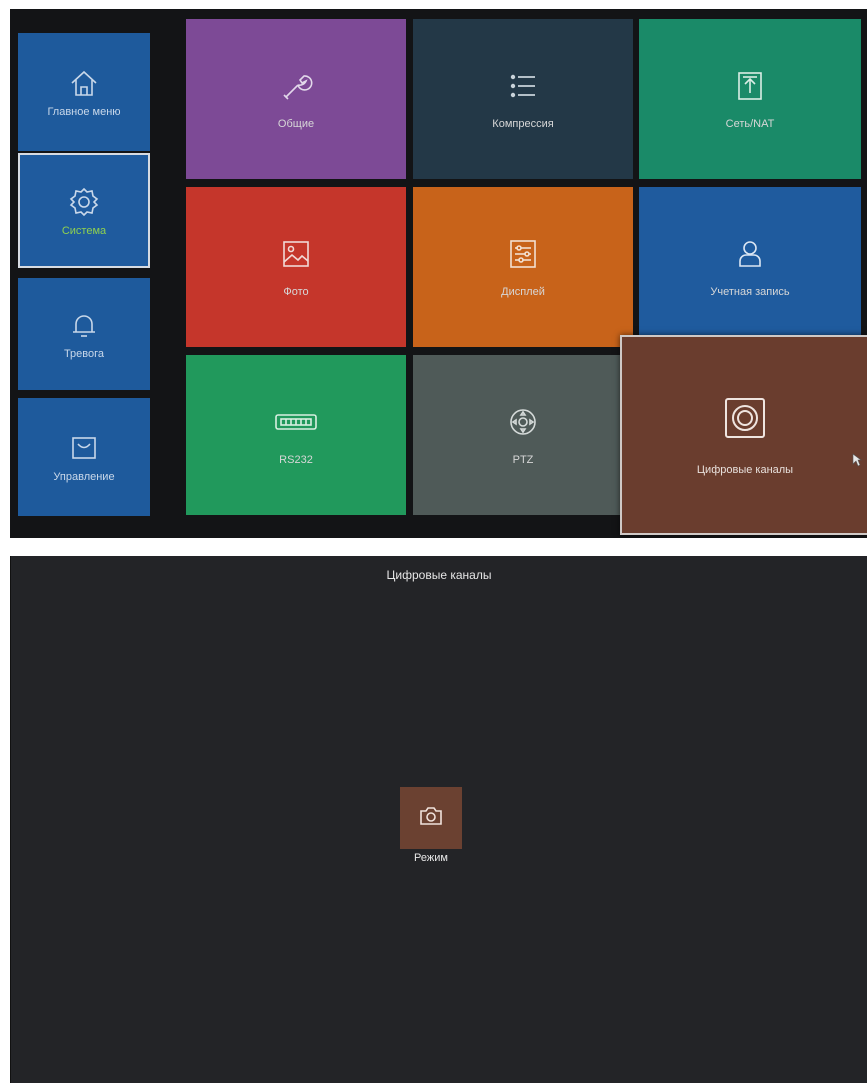 The width and height of the screenshot is (867, 1091). What do you see at coordinates (84, 83) in the screenshot?
I see `home-icon` at bounding box center [84, 83].